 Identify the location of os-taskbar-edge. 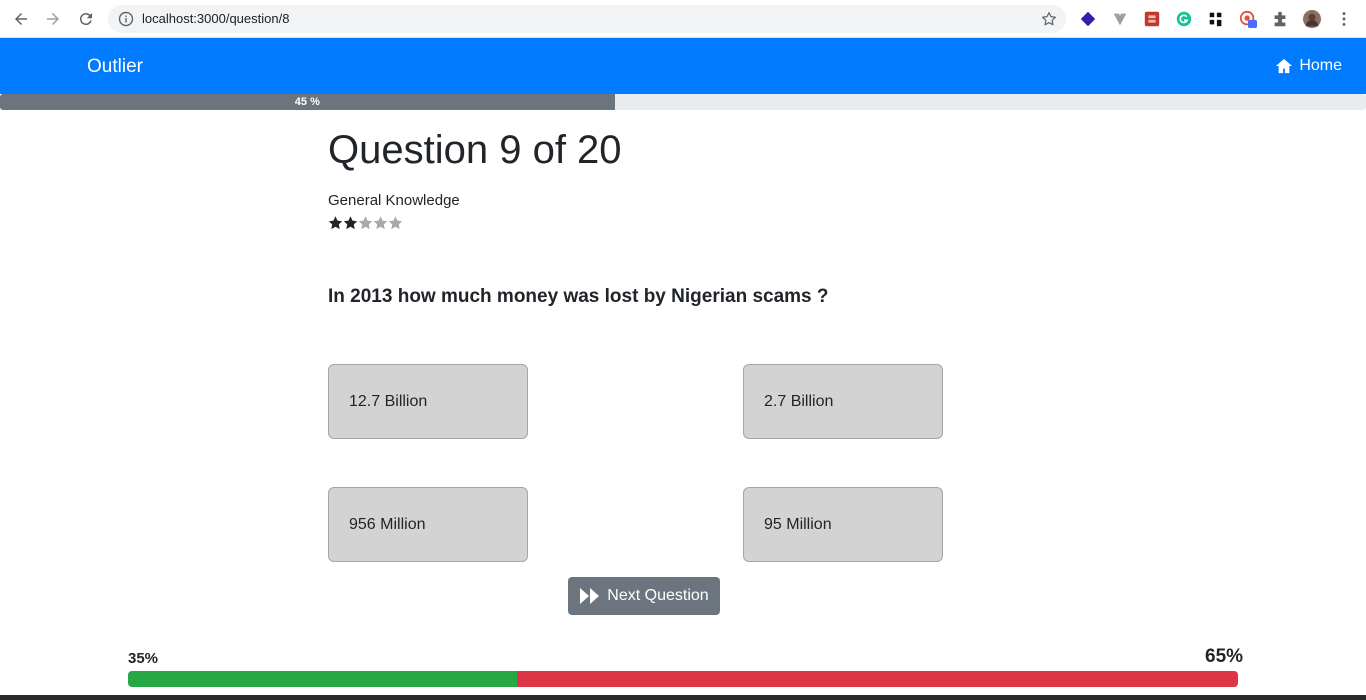
(683, 697).